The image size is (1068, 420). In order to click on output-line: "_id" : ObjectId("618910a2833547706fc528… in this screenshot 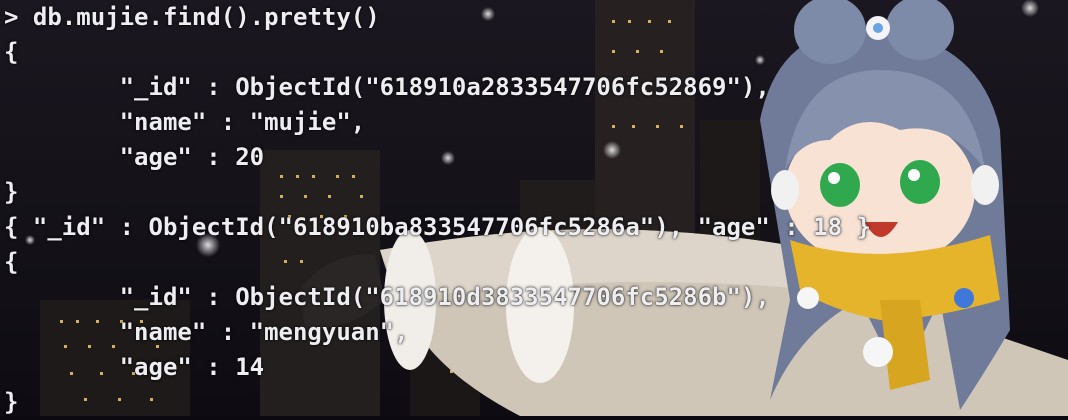, I will do `click(387, 87)`.